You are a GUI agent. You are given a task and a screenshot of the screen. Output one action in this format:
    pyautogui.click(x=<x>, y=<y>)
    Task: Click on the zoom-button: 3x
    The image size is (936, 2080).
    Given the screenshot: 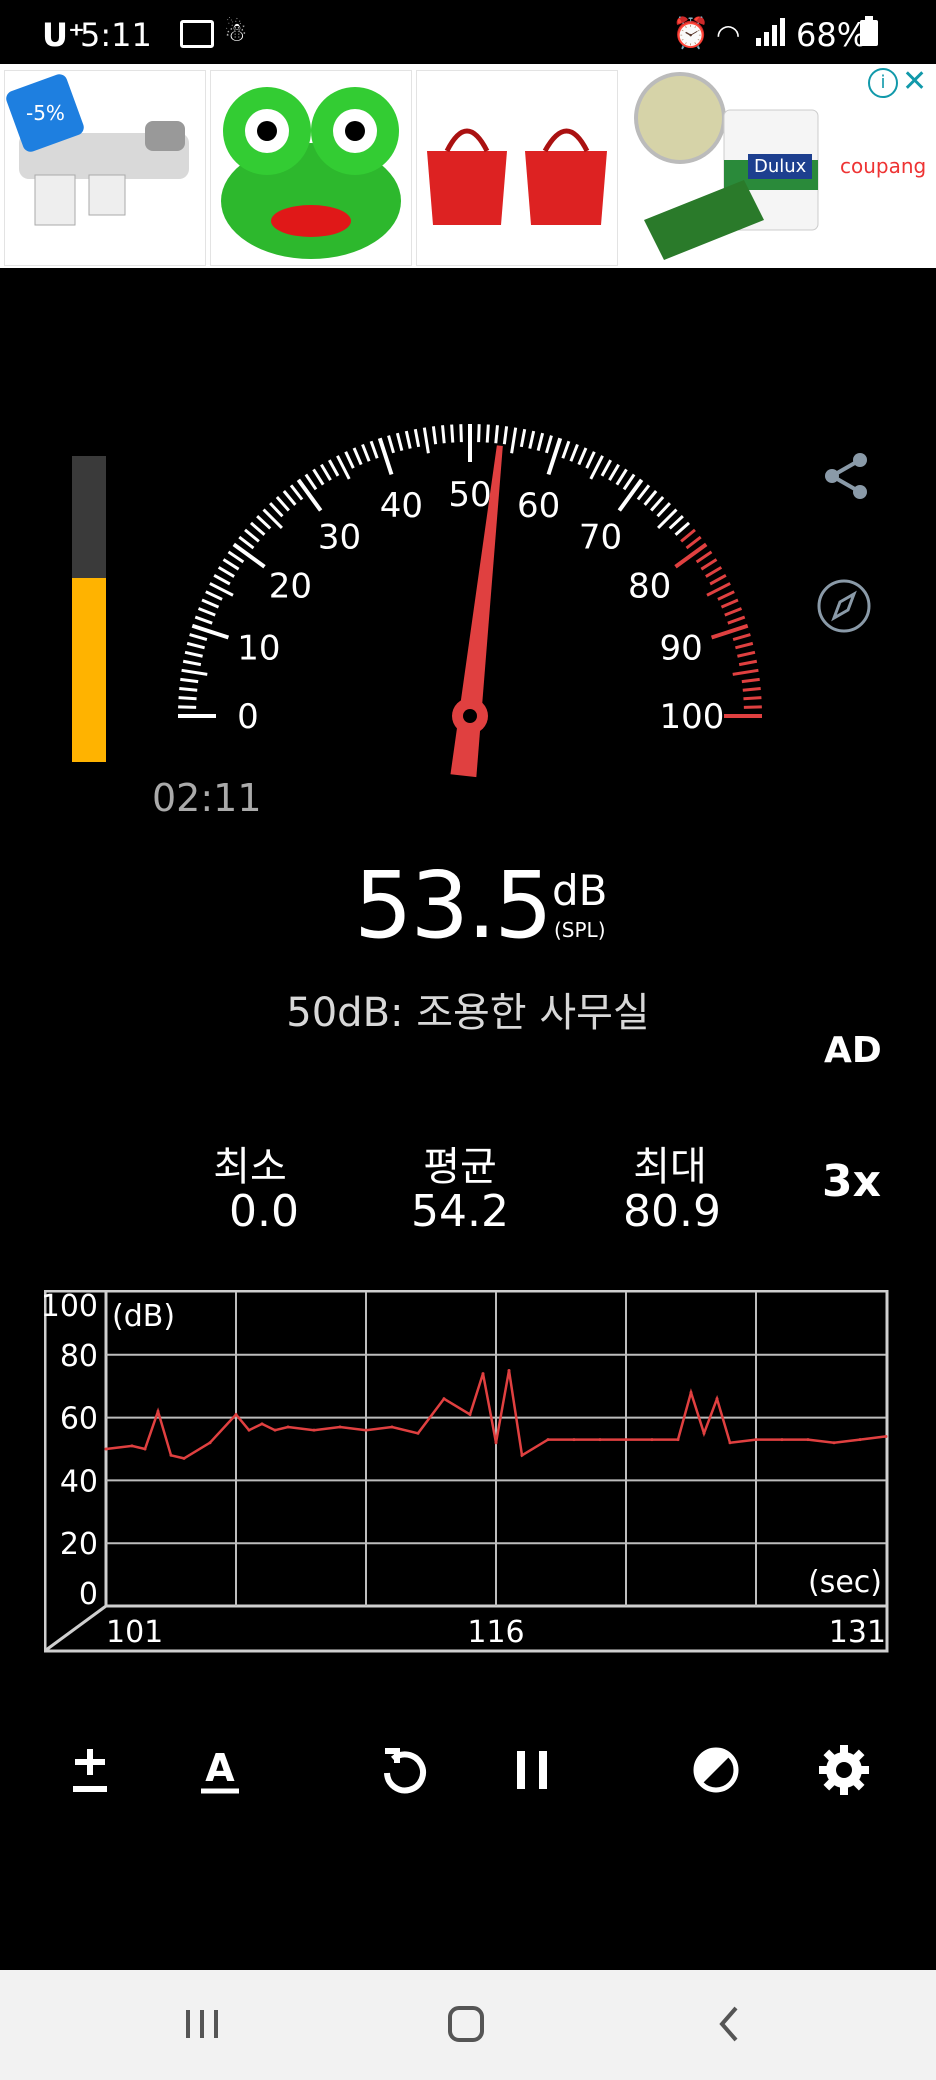 What is the action you would take?
    pyautogui.click(x=851, y=1181)
    